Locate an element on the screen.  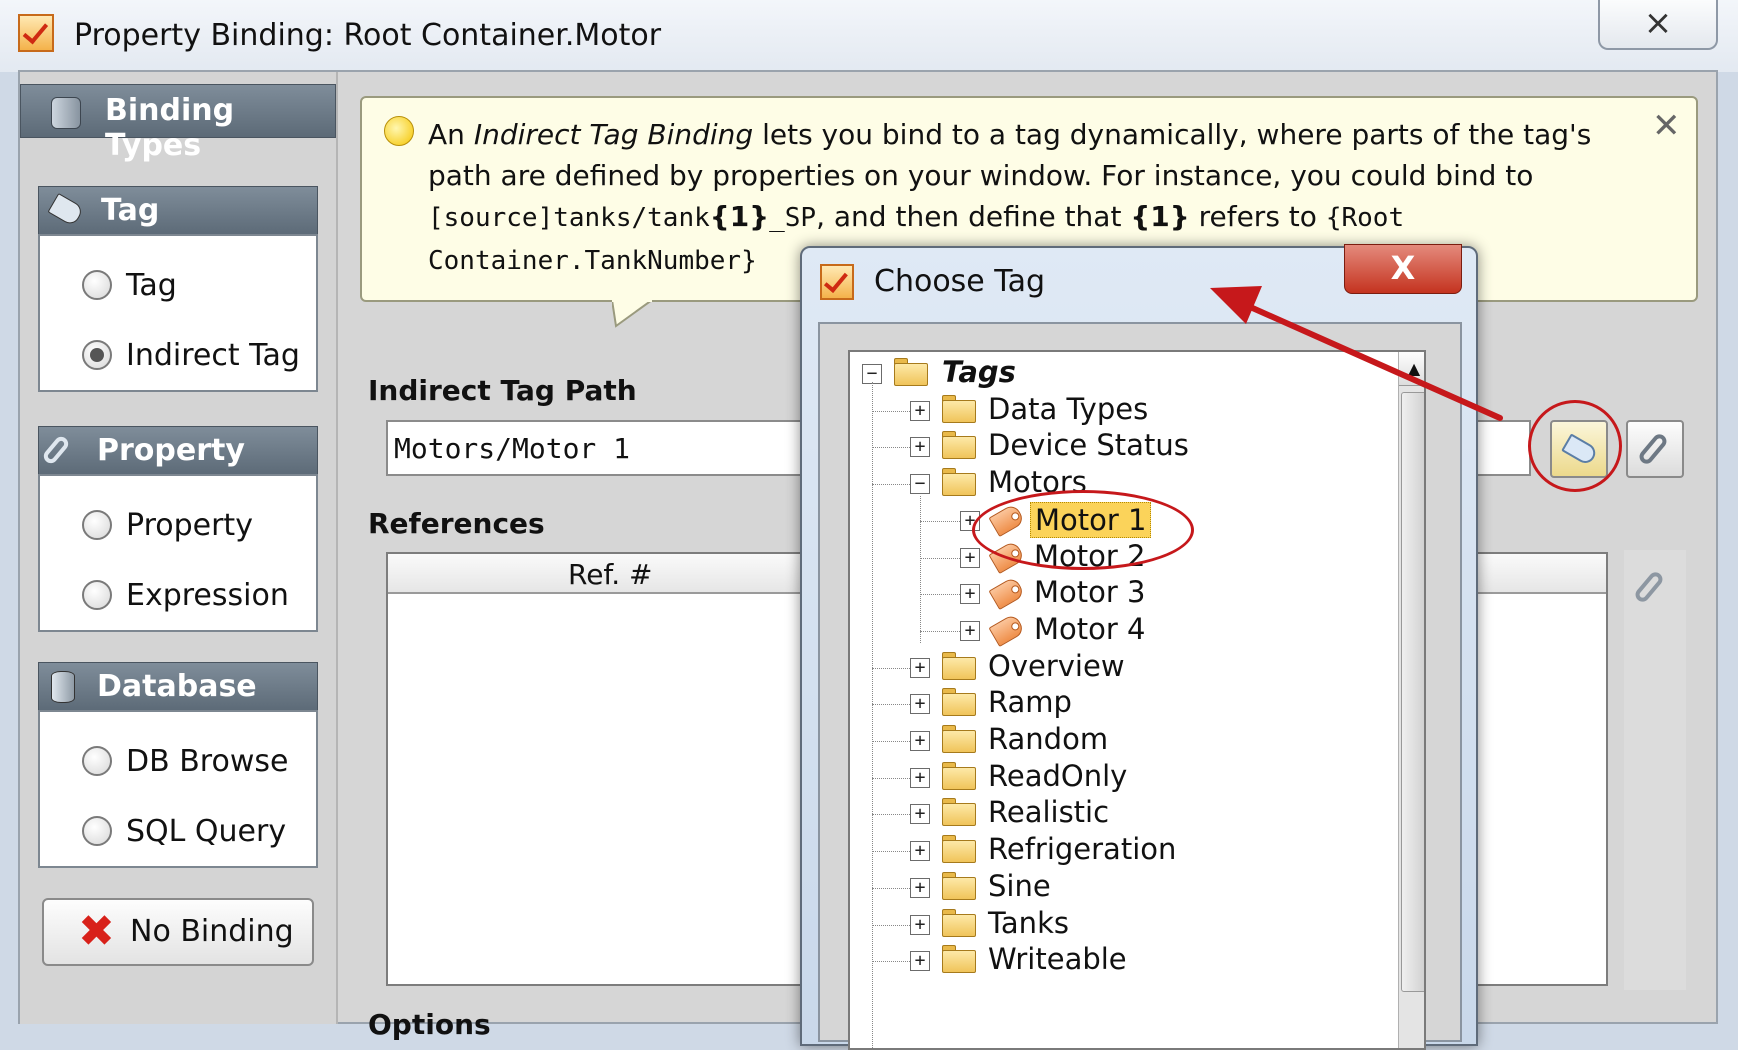
link-property-button is located at coordinates (1655, 449).